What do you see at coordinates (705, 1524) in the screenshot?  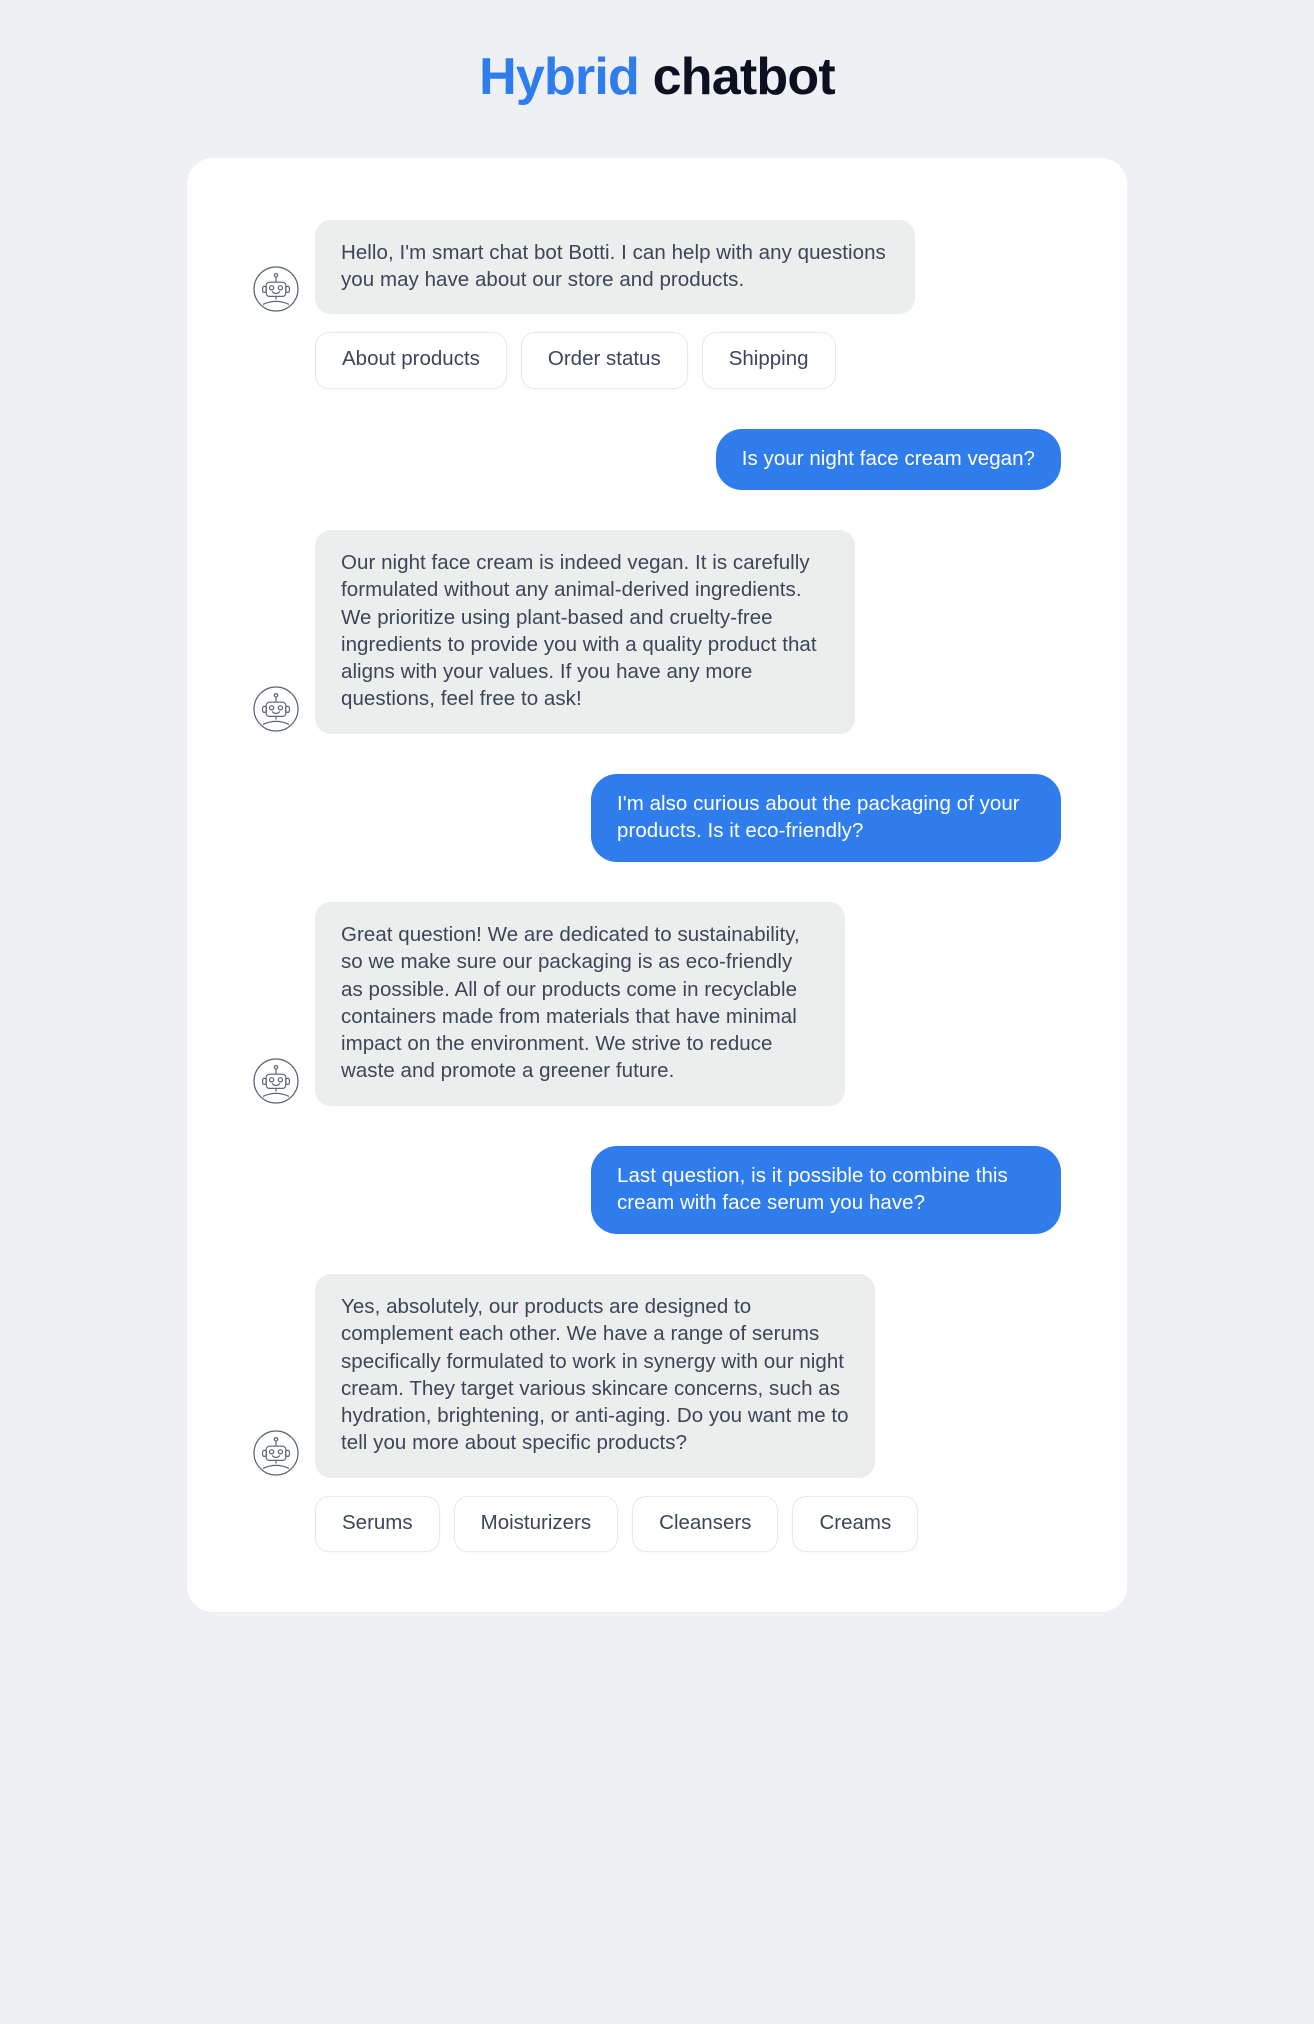 I see `quick-reply-cleansers: Cleansers` at bounding box center [705, 1524].